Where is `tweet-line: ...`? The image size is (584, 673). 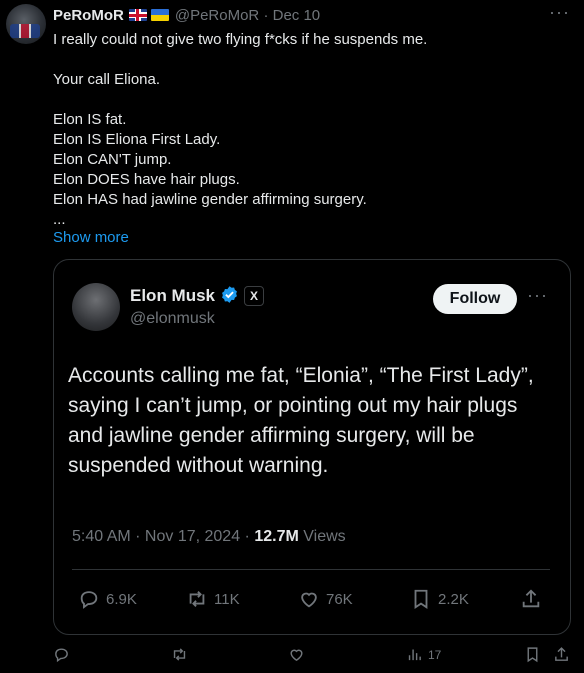 tweet-line: ... is located at coordinates (59, 219).